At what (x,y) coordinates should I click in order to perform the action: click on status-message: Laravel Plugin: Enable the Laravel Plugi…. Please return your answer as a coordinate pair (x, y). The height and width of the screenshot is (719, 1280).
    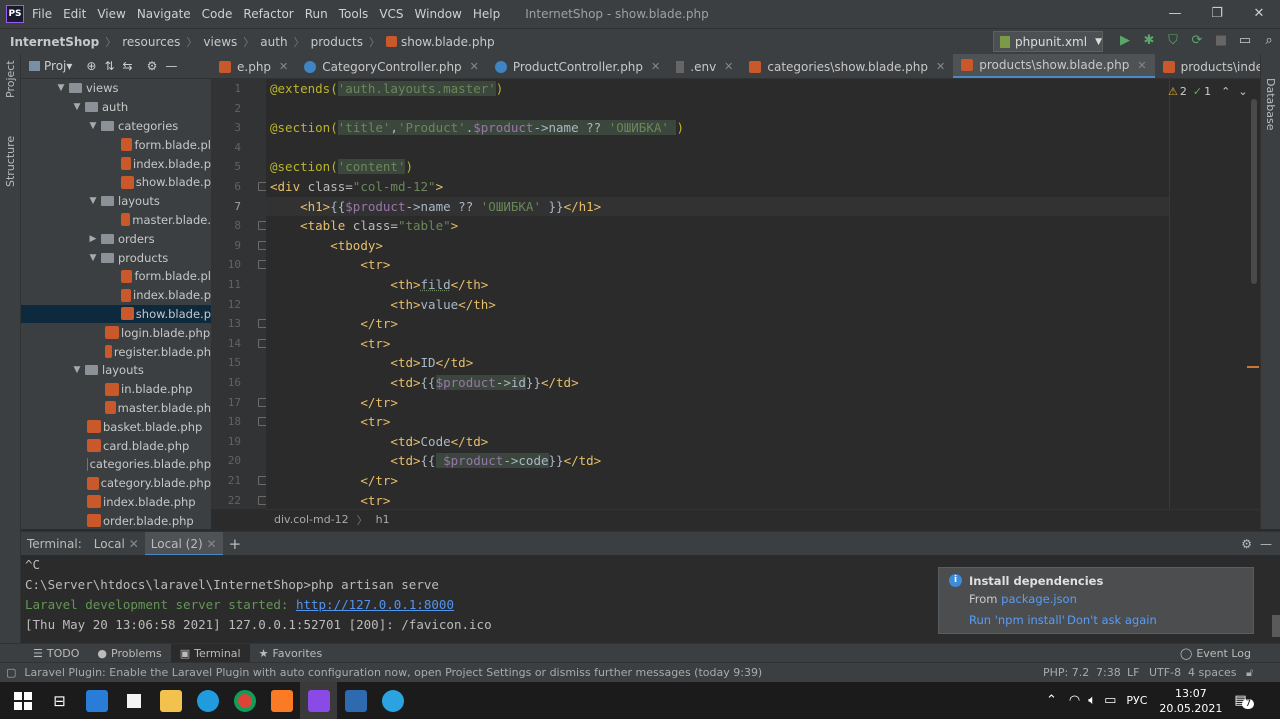
    Looking at the image, I should click on (393, 672).